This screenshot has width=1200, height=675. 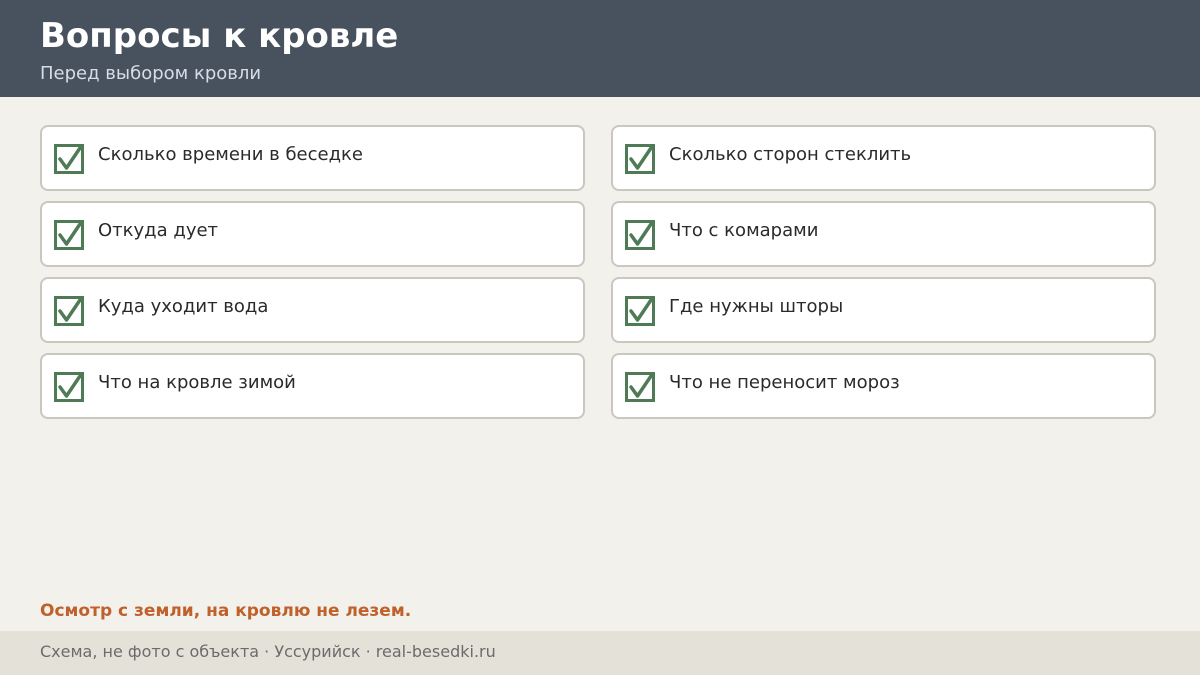 What do you see at coordinates (790, 154) in the screenshot?
I see `checklist-item-label: Сколько сторон стеклить` at bounding box center [790, 154].